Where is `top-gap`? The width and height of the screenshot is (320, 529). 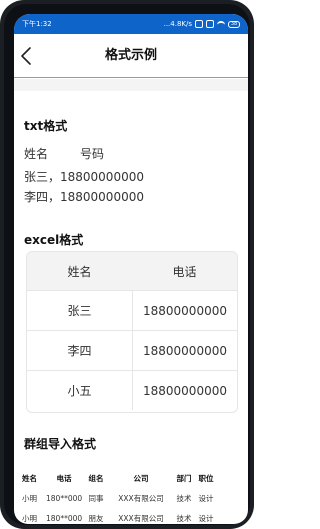
top-gap is located at coordinates (131, 85).